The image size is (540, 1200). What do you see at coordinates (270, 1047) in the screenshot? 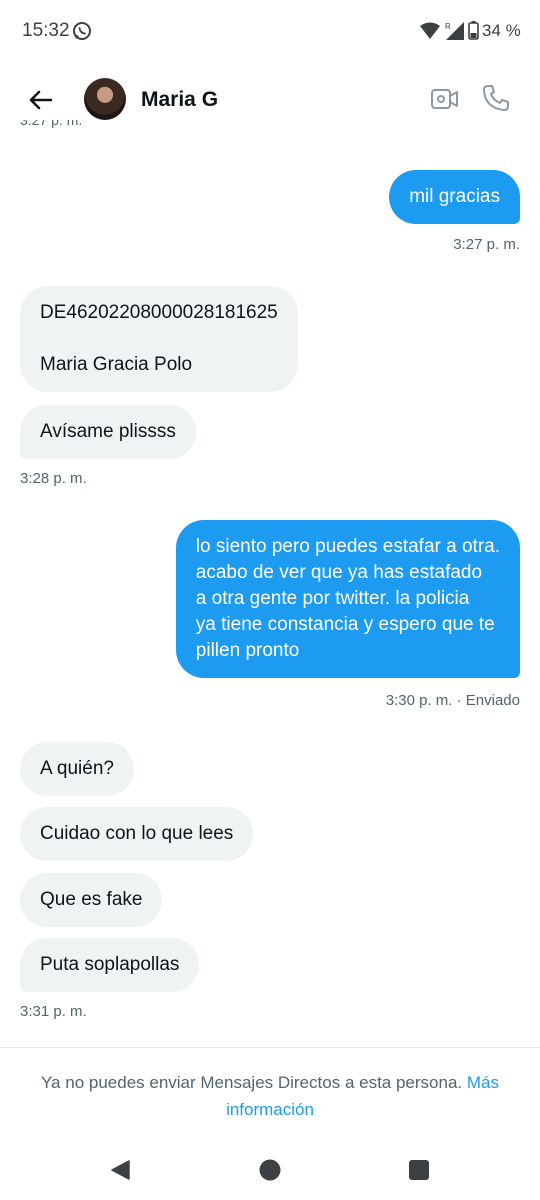
I see `divider` at bounding box center [270, 1047].